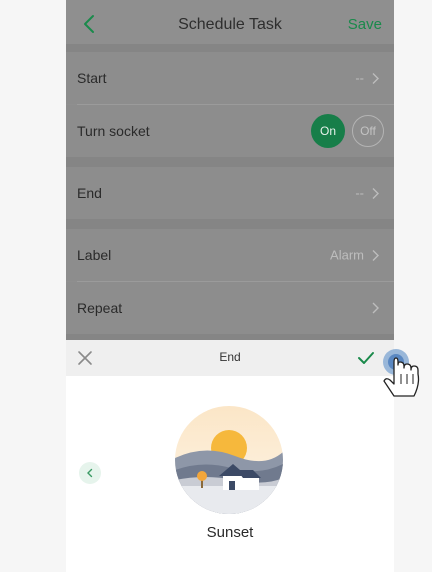  What do you see at coordinates (359, 193) in the screenshot?
I see `end-value: --` at bounding box center [359, 193].